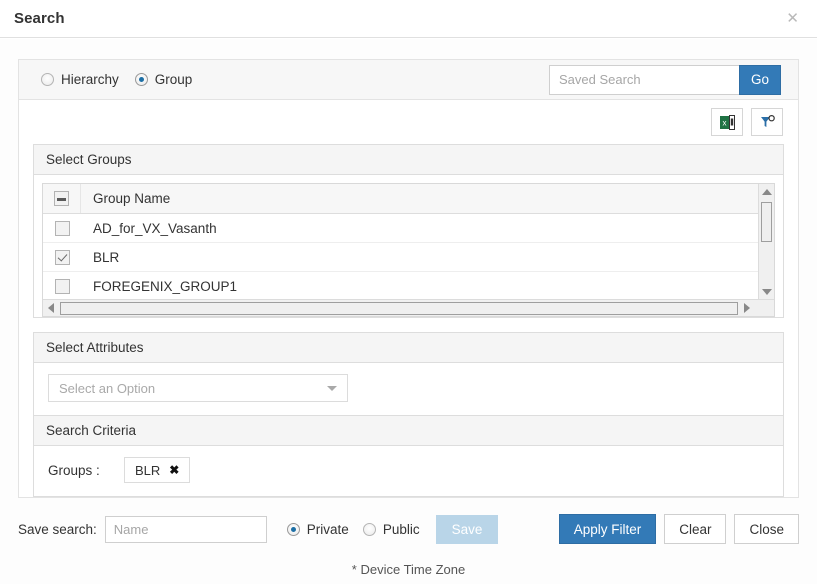  What do you see at coordinates (51, 308) in the screenshot?
I see `scroll-left-icon` at bounding box center [51, 308].